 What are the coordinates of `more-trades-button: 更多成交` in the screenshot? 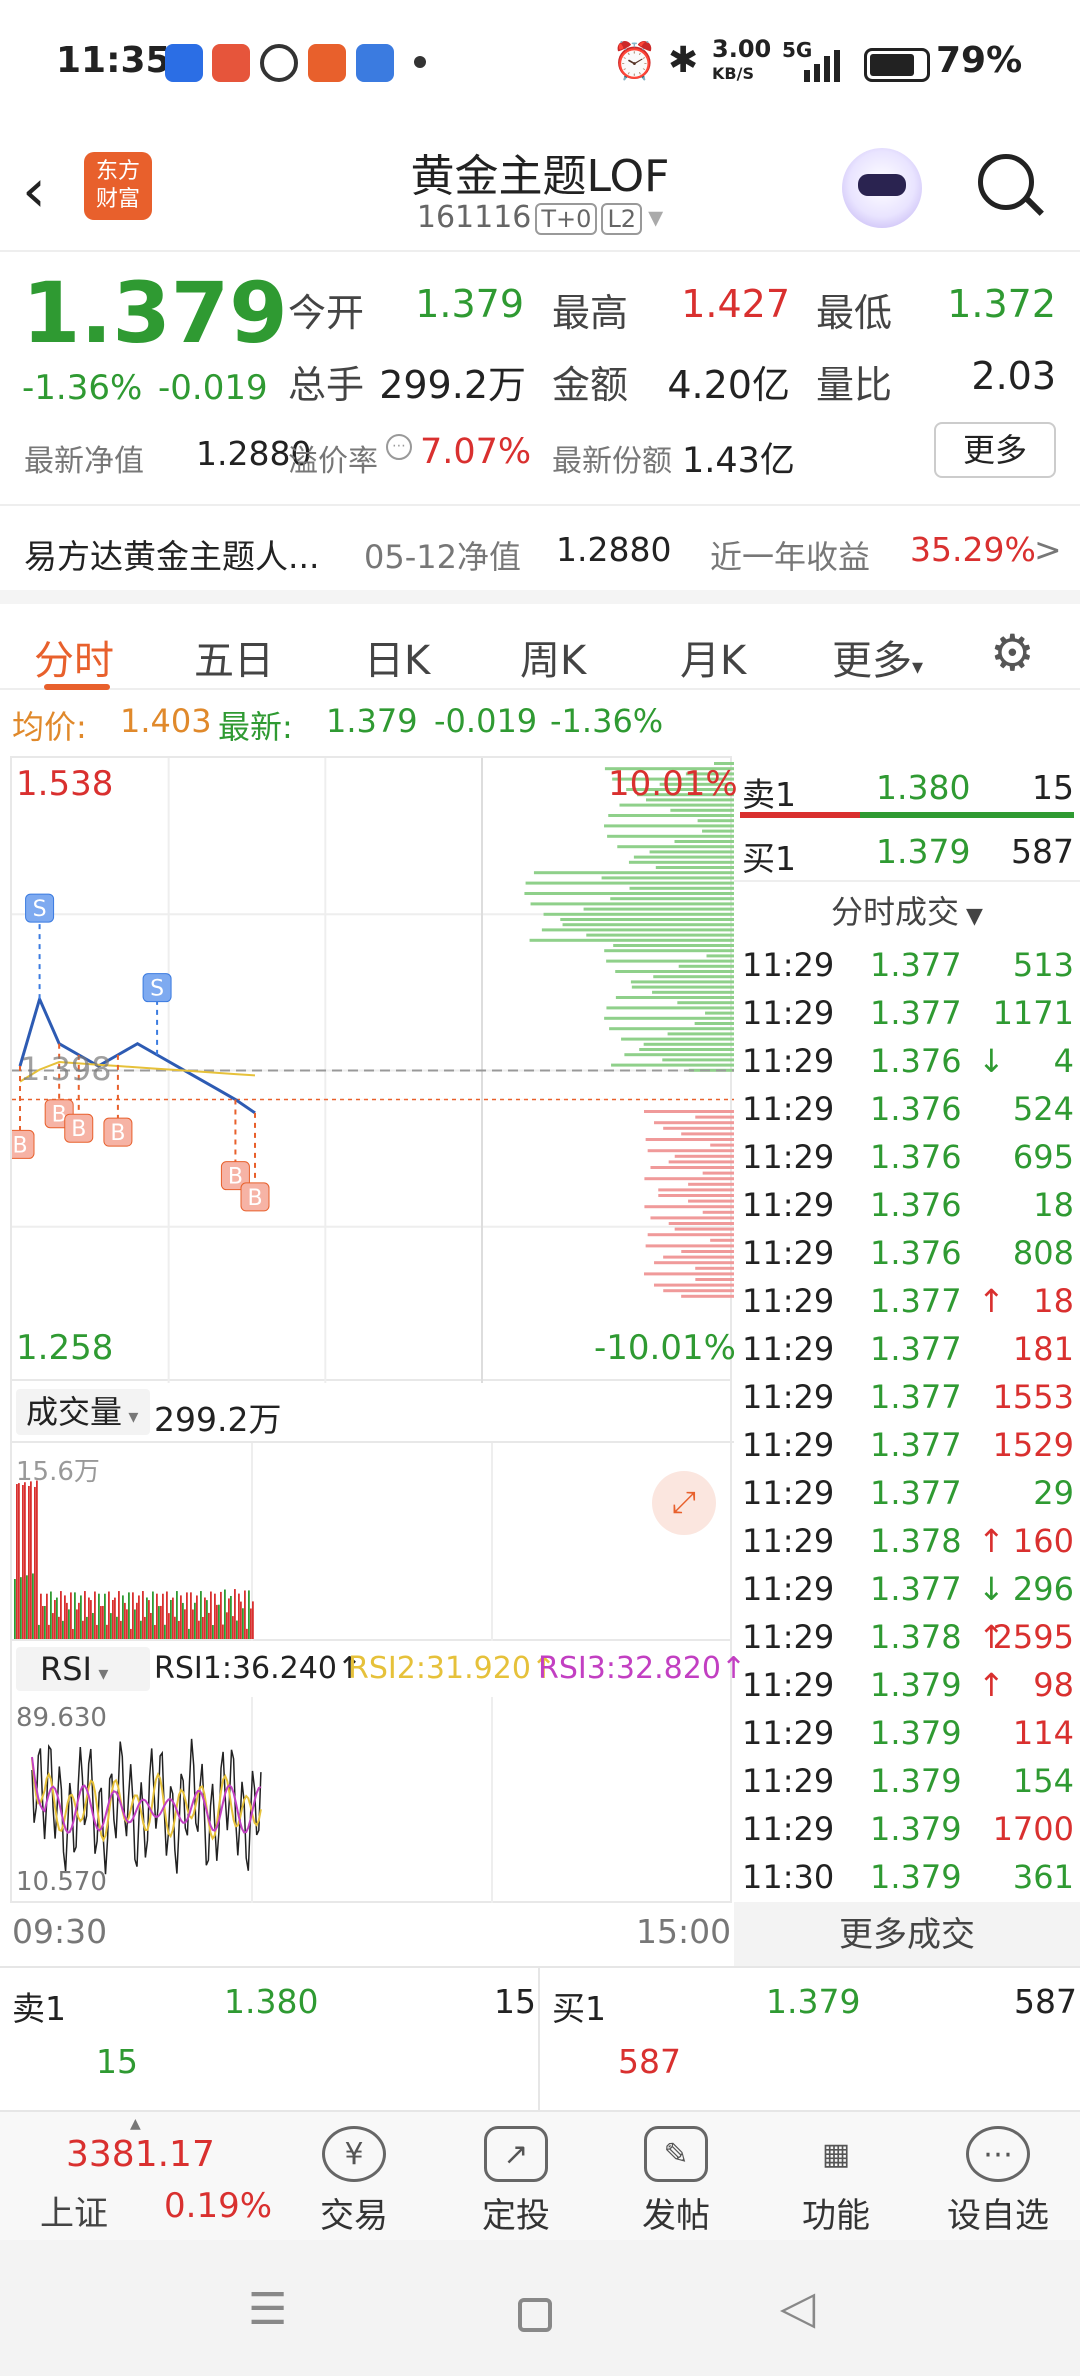 It's located at (907, 1935).